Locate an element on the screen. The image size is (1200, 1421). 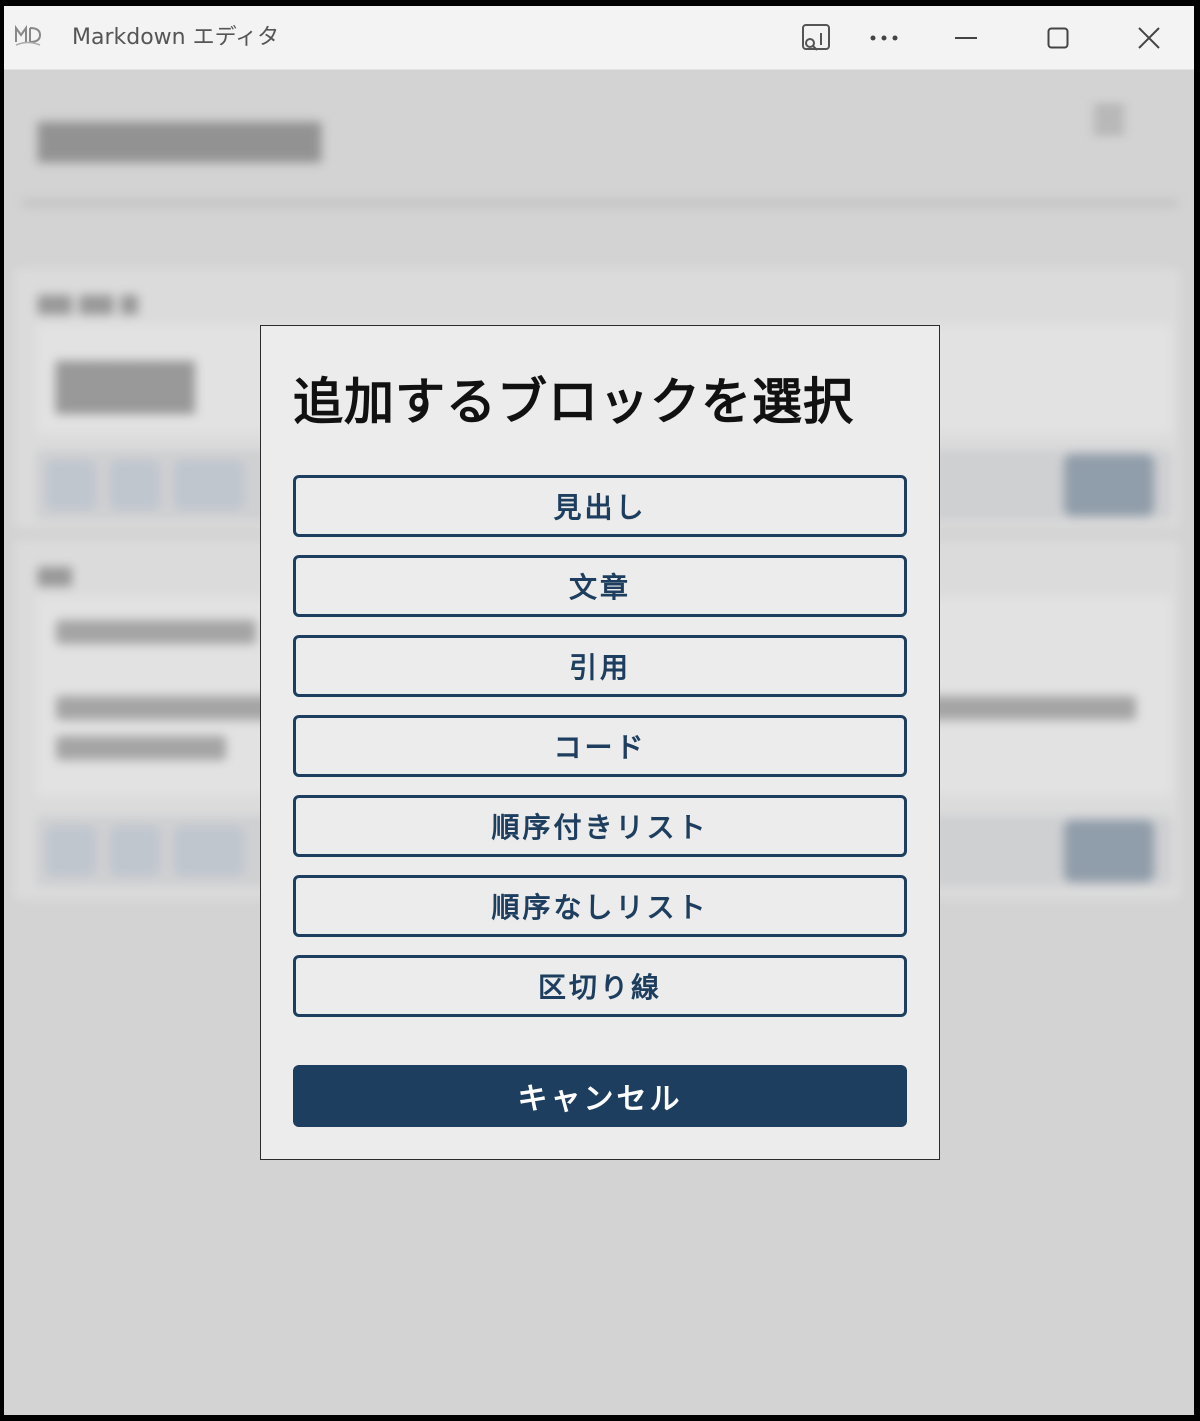
window-title: Markdown エディタ is located at coordinates (176, 37).